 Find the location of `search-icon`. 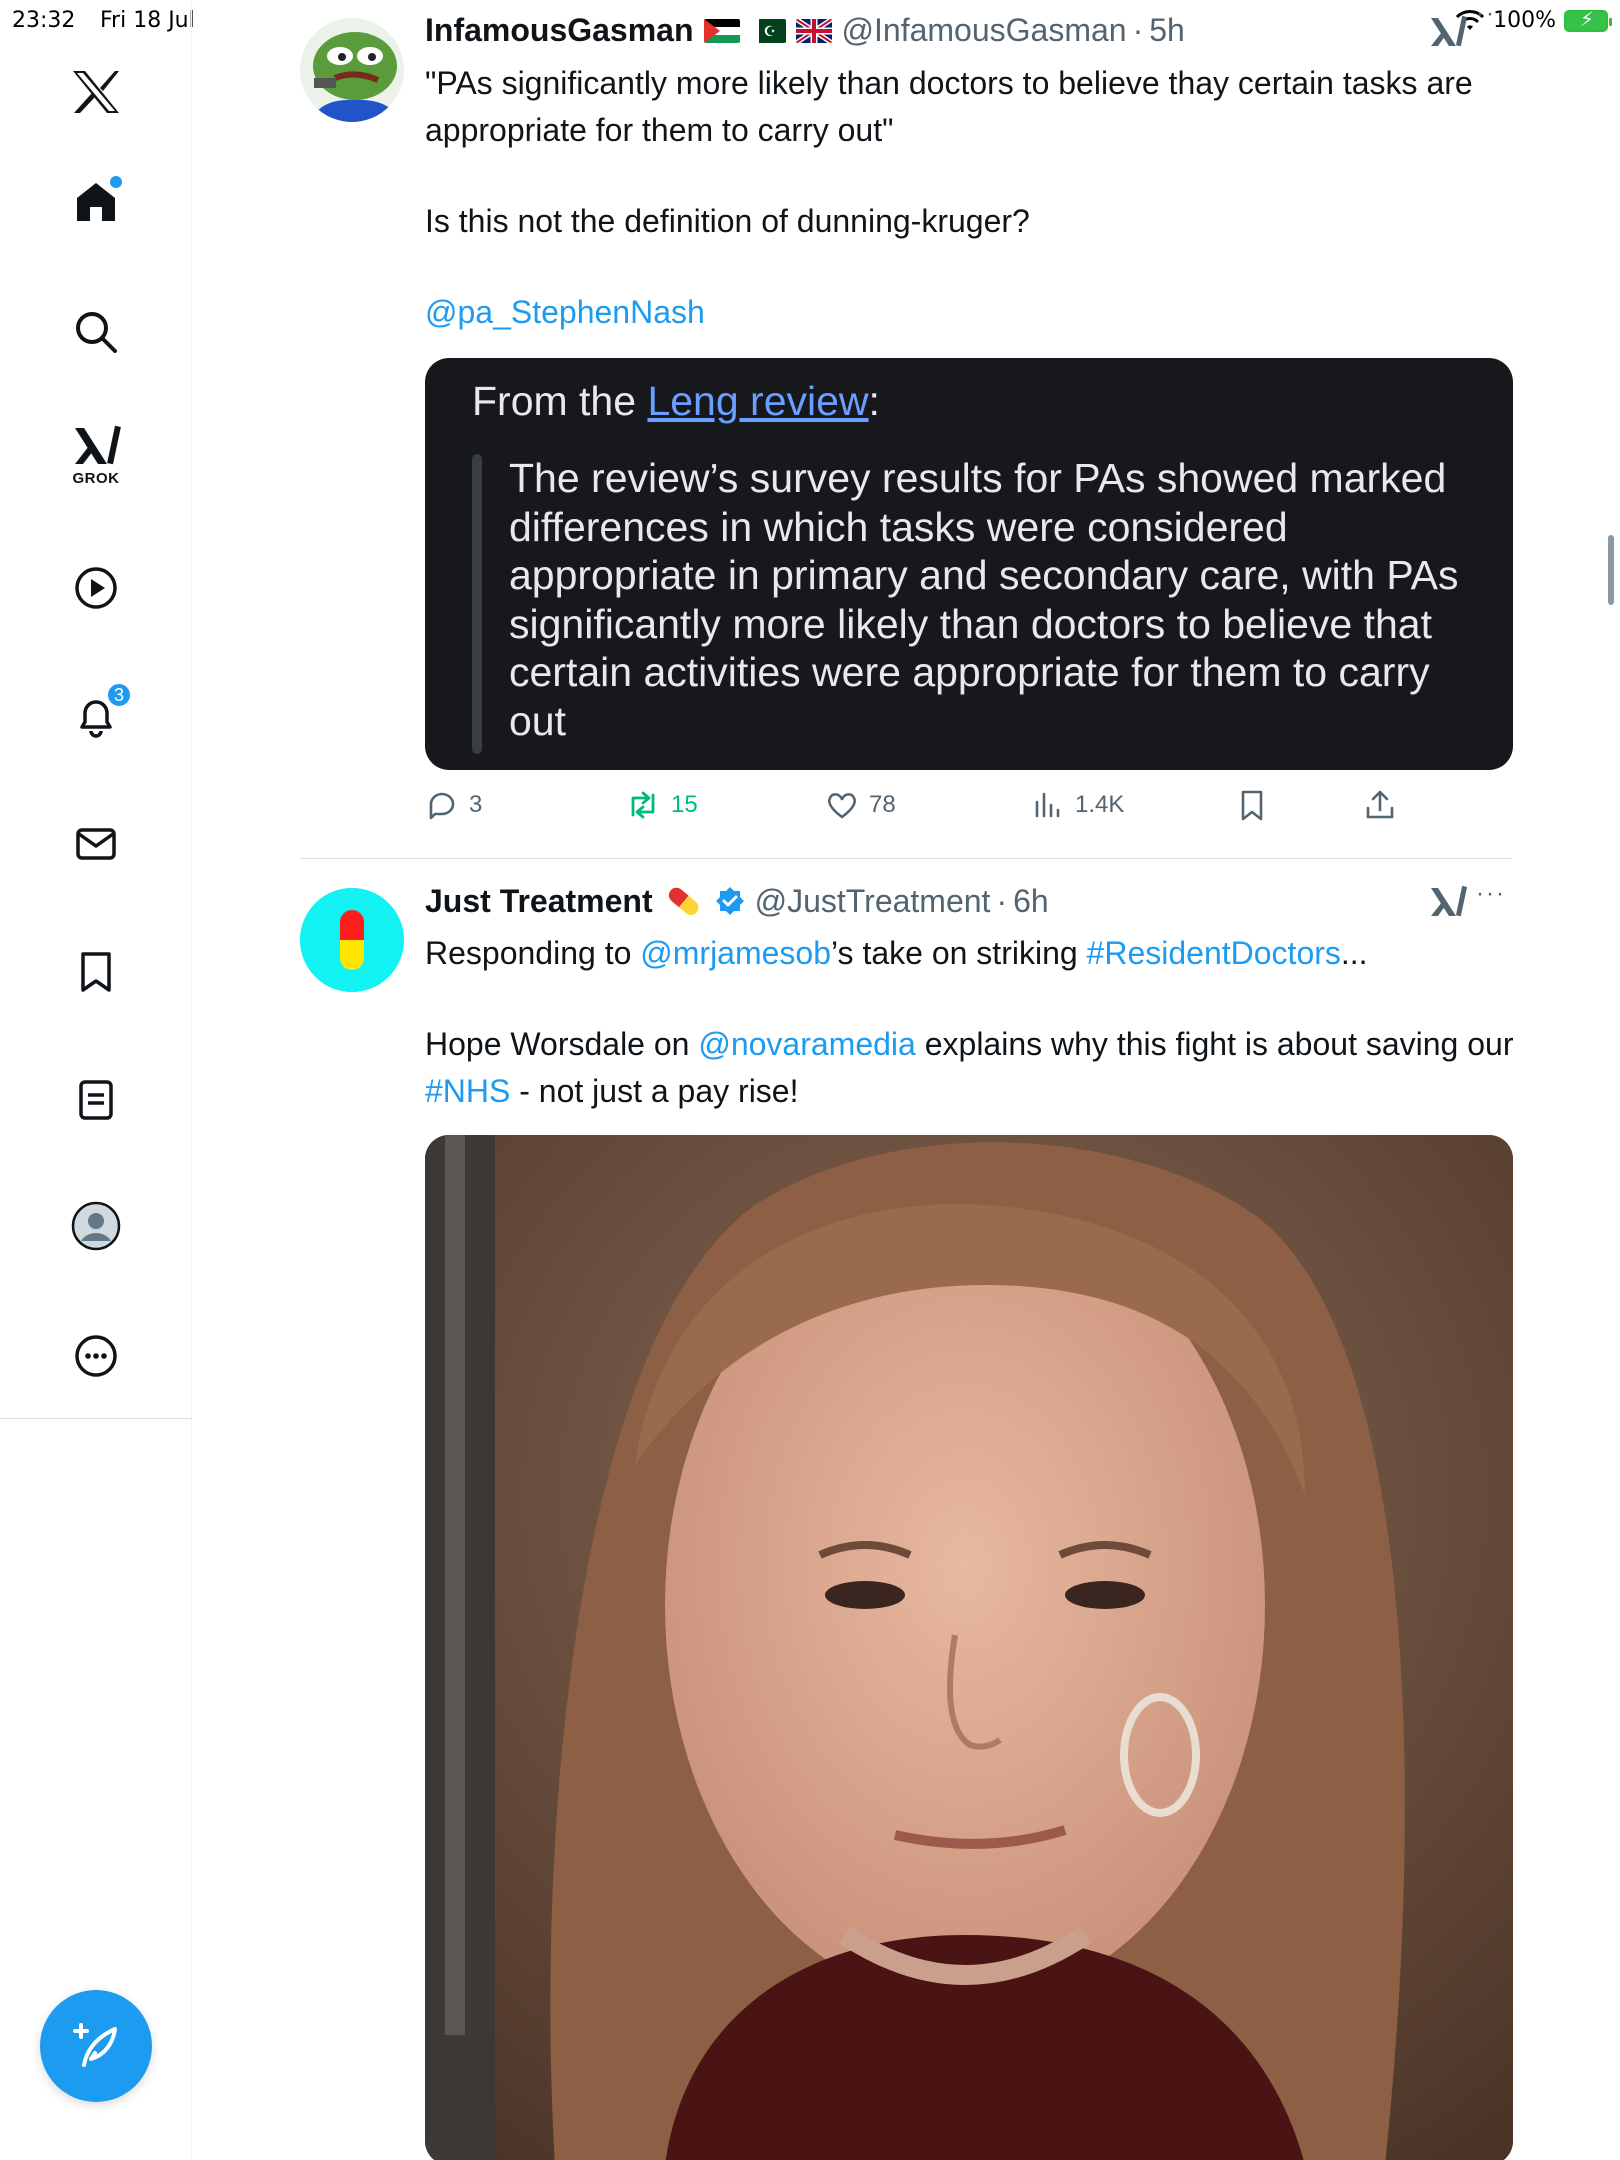

search-icon is located at coordinates (96, 332).